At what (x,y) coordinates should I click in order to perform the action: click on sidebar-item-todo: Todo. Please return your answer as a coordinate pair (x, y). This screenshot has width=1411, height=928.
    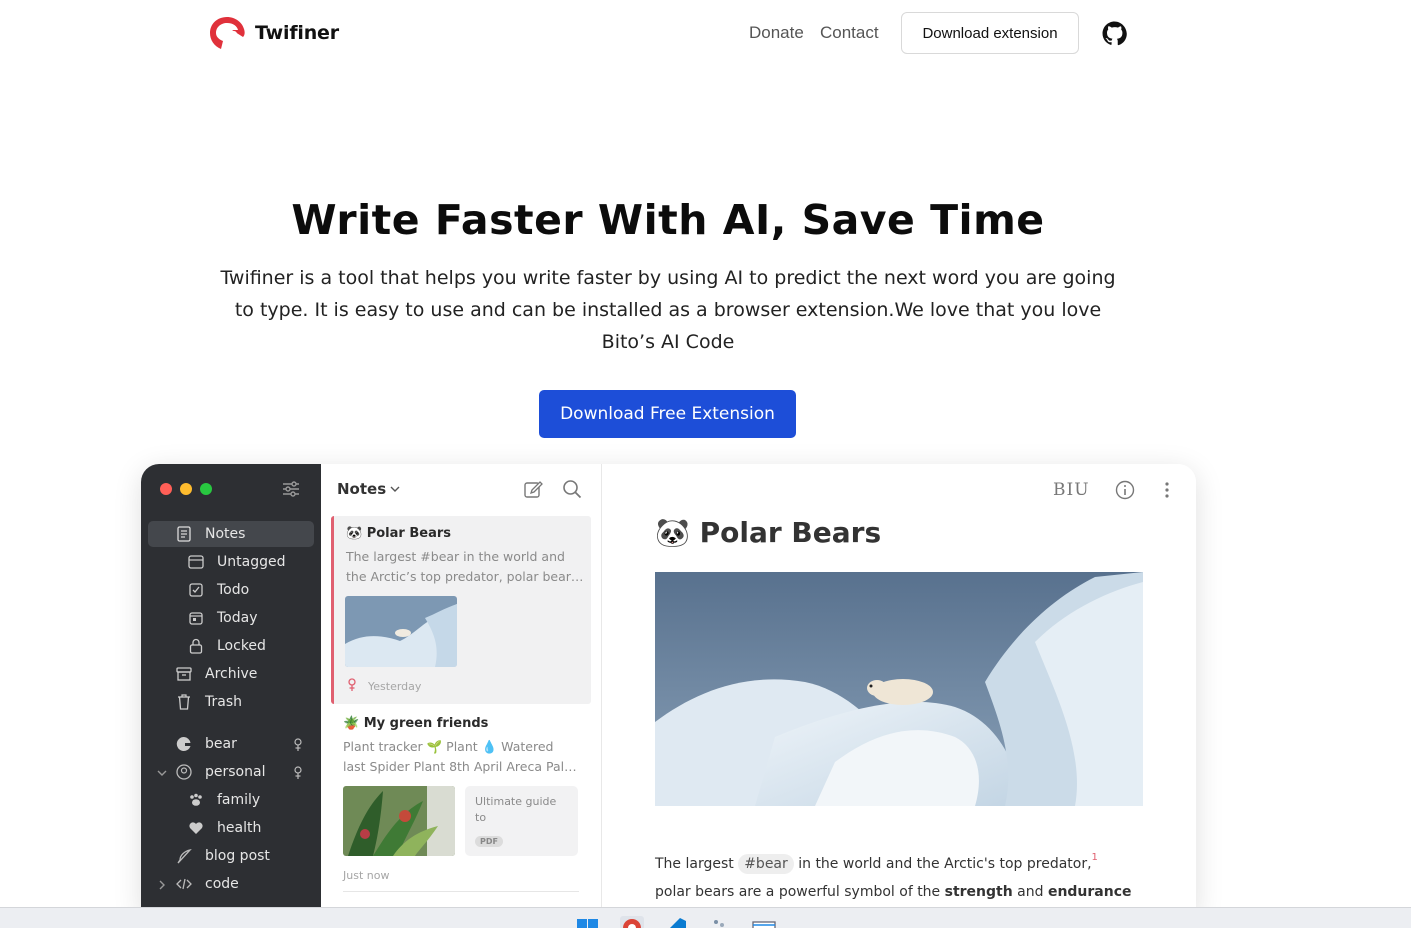
    Looking at the image, I should click on (218, 590).